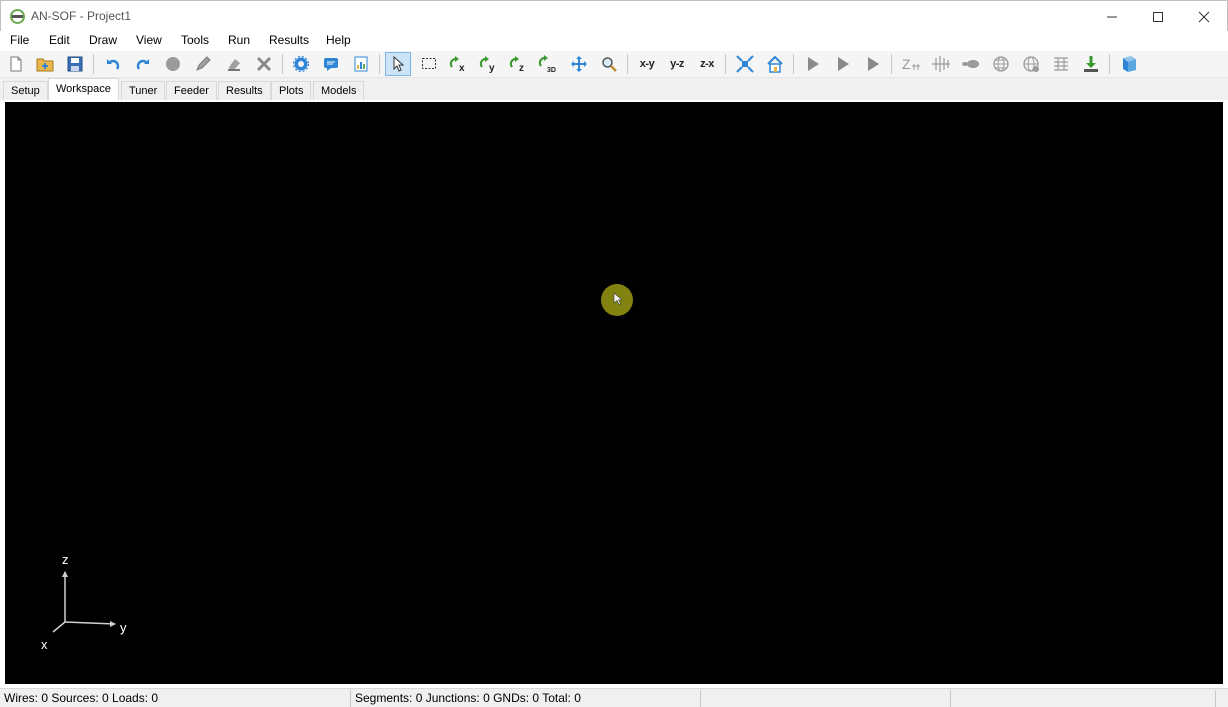 The width and height of the screenshot is (1228, 707). I want to click on eraser-button, so click(234, 64).